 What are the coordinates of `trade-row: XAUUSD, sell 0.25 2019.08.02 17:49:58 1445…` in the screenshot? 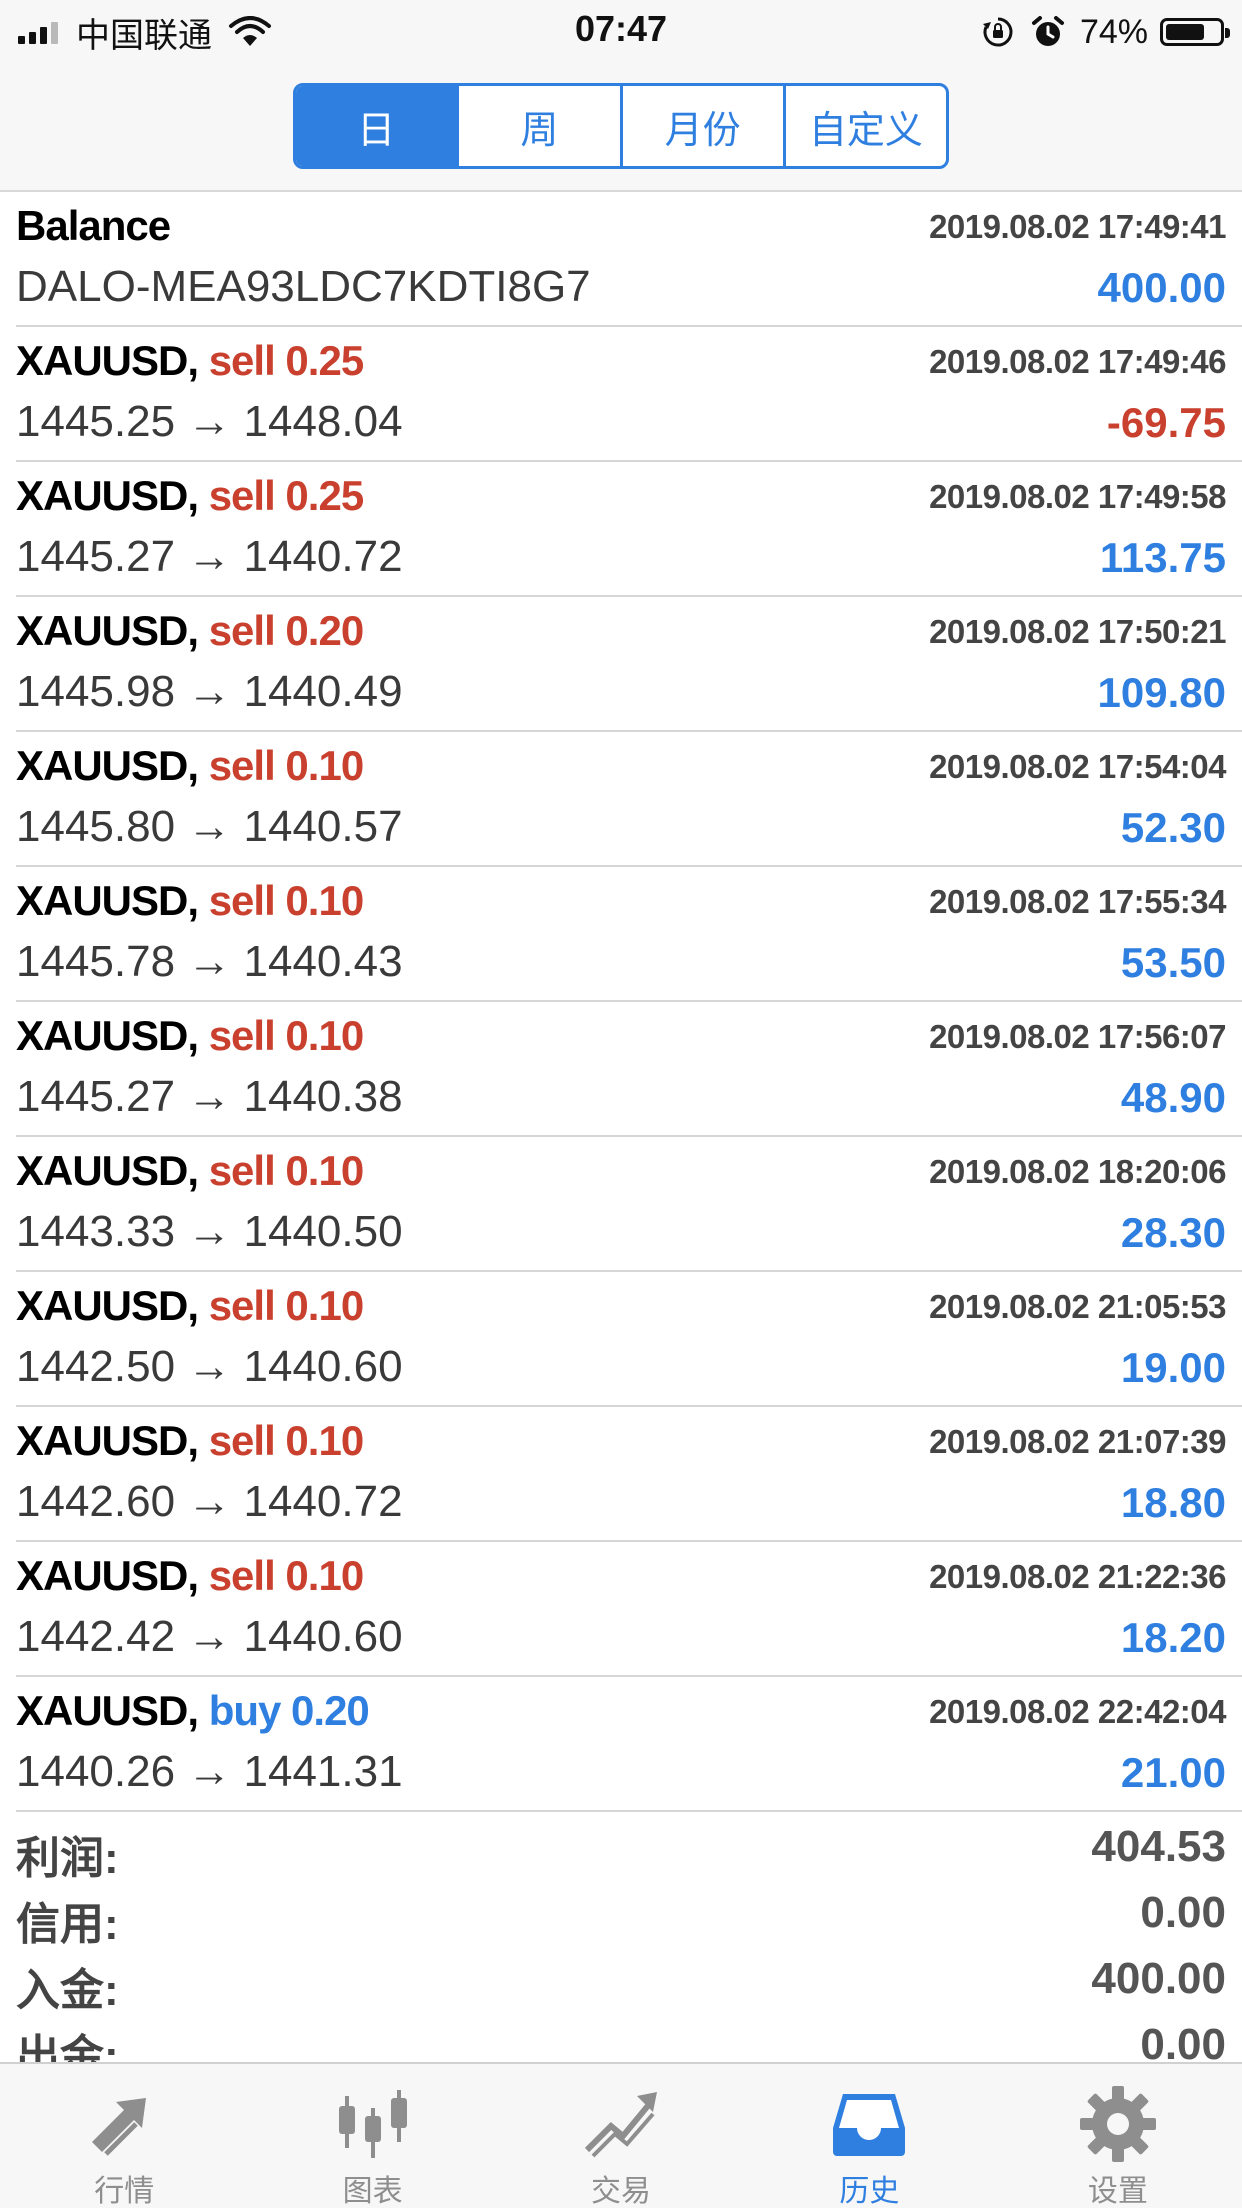 It's located at (629, 529).